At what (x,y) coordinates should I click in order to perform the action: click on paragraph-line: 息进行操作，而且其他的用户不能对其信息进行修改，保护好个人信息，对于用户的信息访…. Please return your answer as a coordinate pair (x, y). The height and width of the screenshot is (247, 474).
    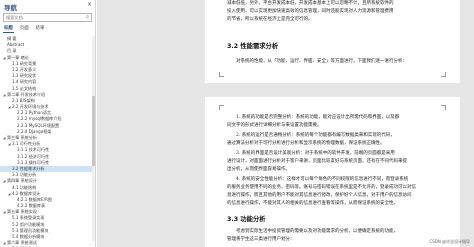
    Looking at the image, I should click on (319, 195).